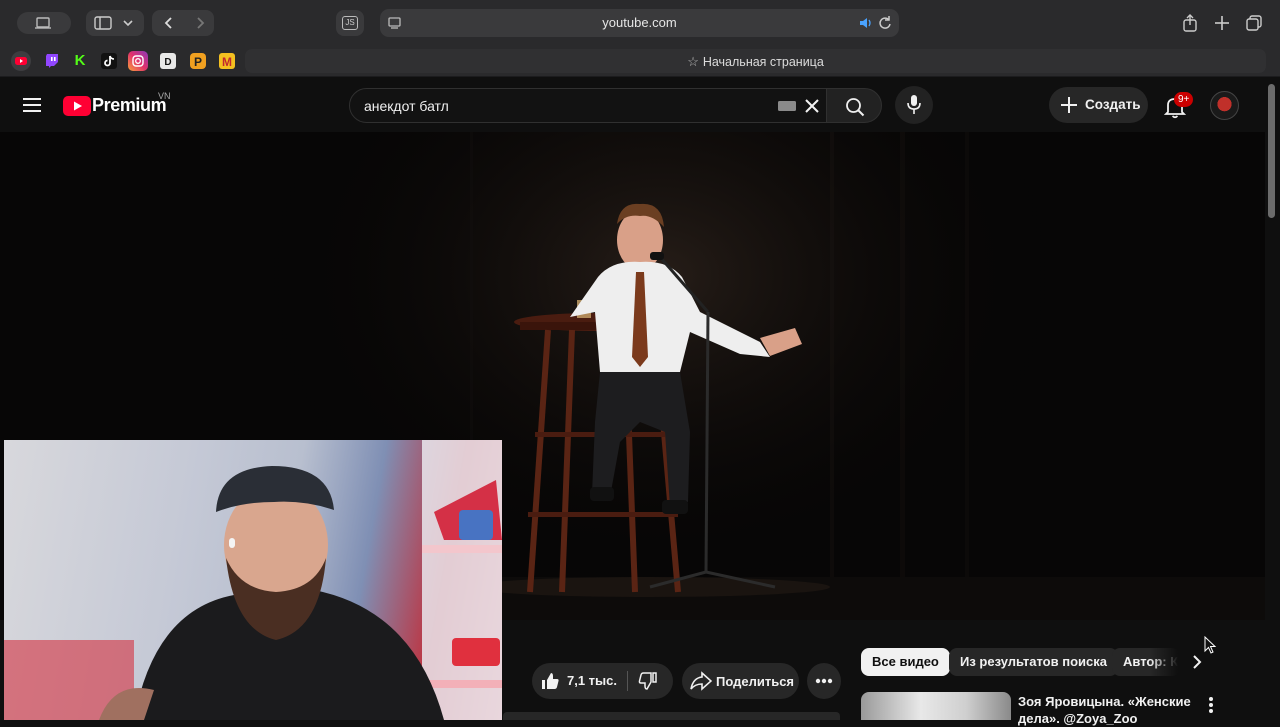 The image size is (1280, 727). I want to click on like-count: 7,1 тыс., so click(592, 680).